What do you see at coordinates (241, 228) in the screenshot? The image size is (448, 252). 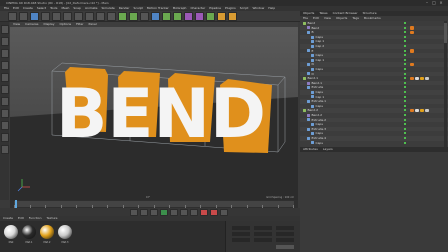 I see `position-x-field` at bounding box center [241, 228].